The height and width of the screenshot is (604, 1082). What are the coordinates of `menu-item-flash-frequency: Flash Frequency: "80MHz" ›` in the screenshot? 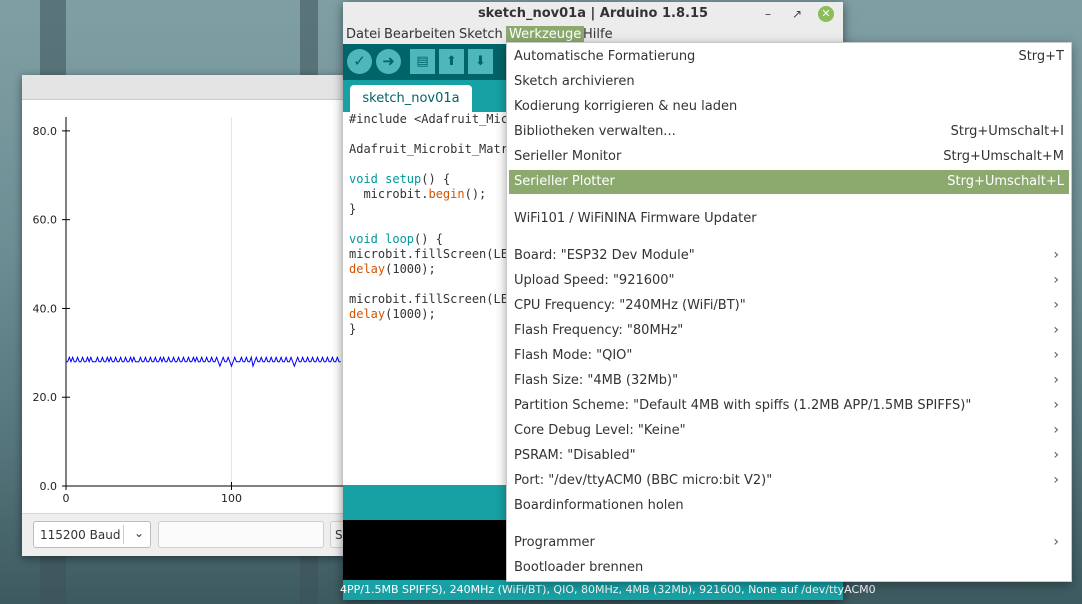 It's located at (789, 331).